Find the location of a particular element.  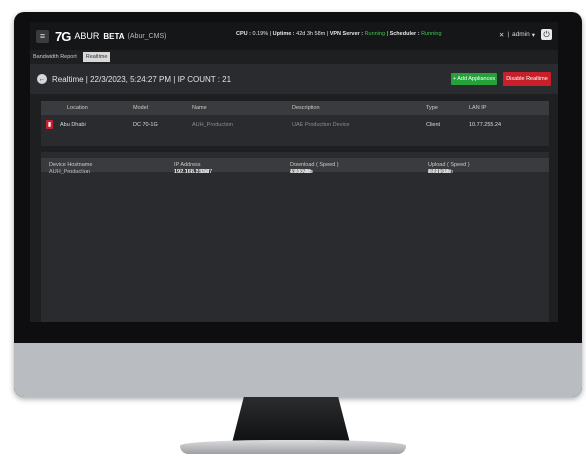

disable-realtime-button: Disable Realtime is located at coordinates (527, 79).